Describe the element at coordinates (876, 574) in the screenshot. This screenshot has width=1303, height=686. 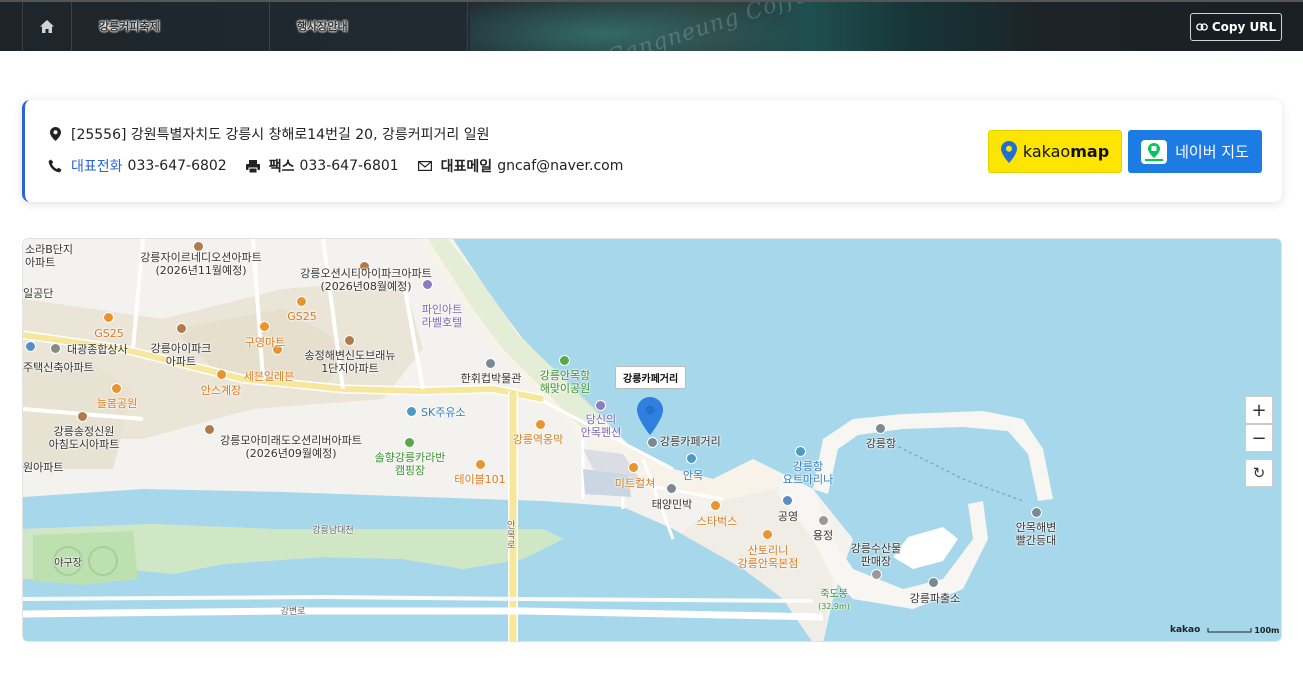
I see `place-poi-icon` at that location.